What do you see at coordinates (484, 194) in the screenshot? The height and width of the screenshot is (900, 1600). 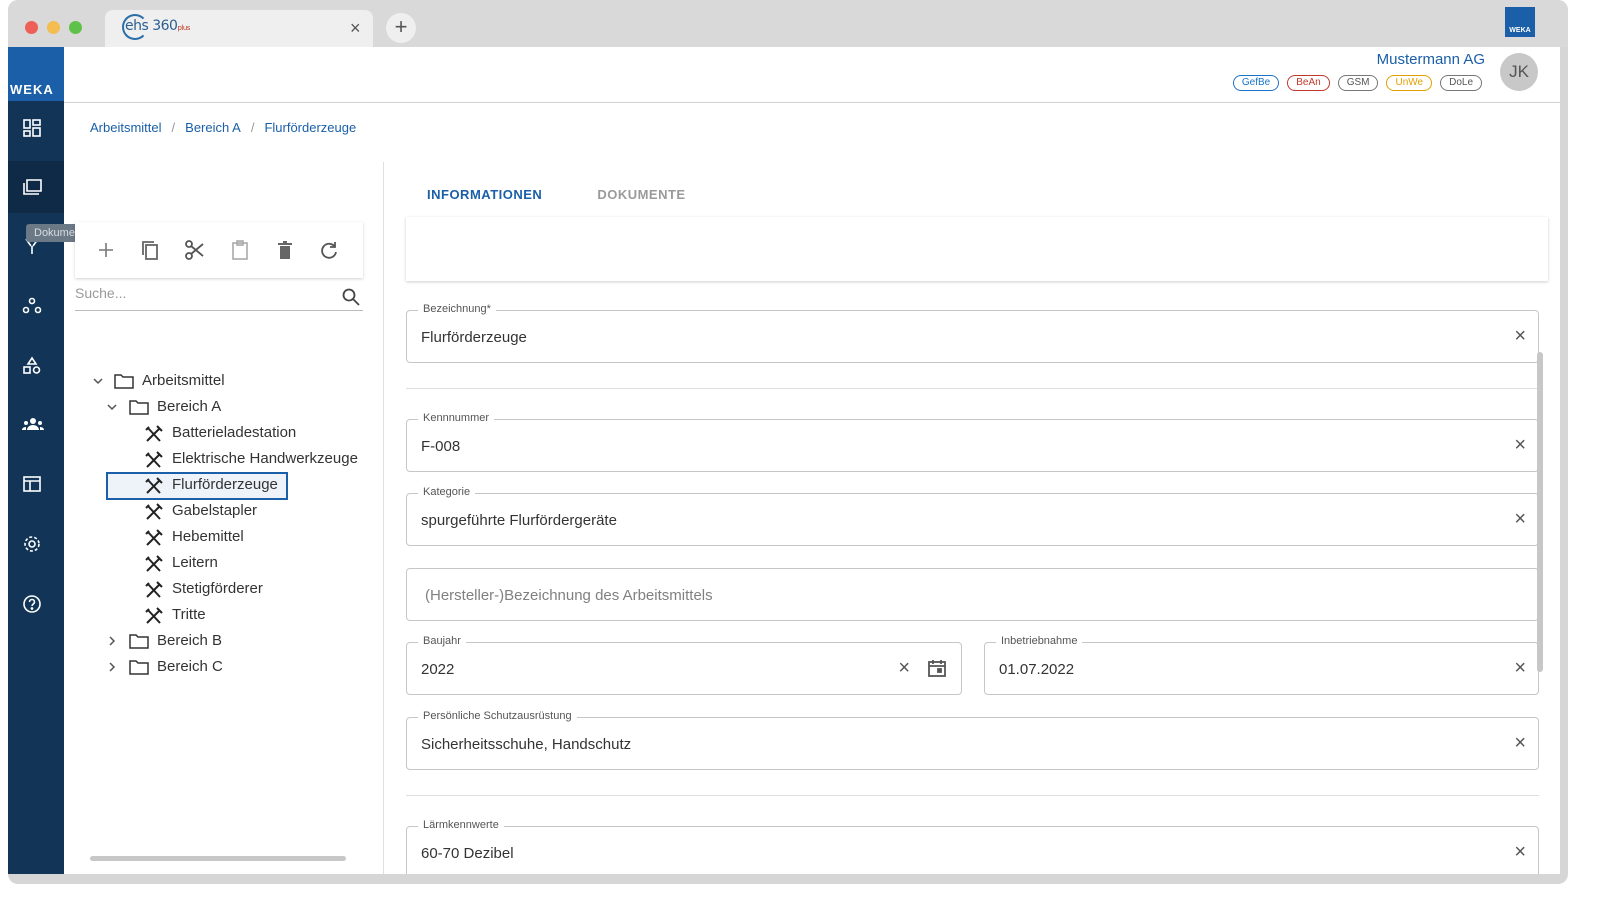 I see `tab-informationen: INFORMATIONEN` at bounding box center [484, 194].